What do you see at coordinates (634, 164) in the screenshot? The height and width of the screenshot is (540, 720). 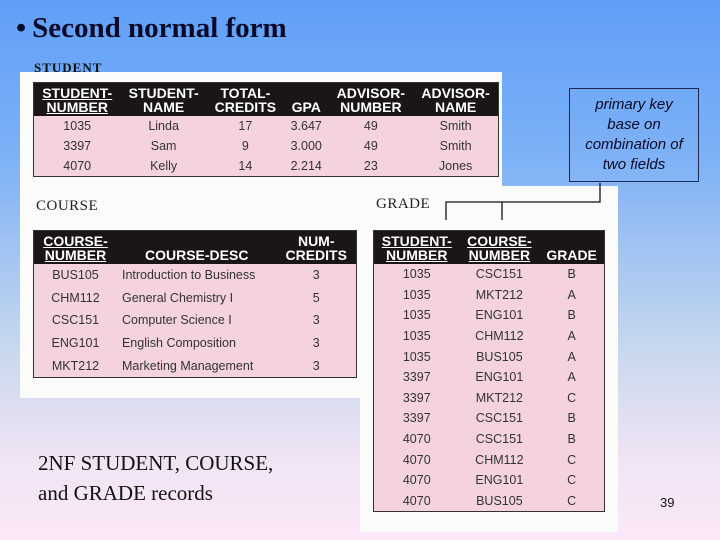 I see `note-line: two fields` at bounding box center [634, 164].